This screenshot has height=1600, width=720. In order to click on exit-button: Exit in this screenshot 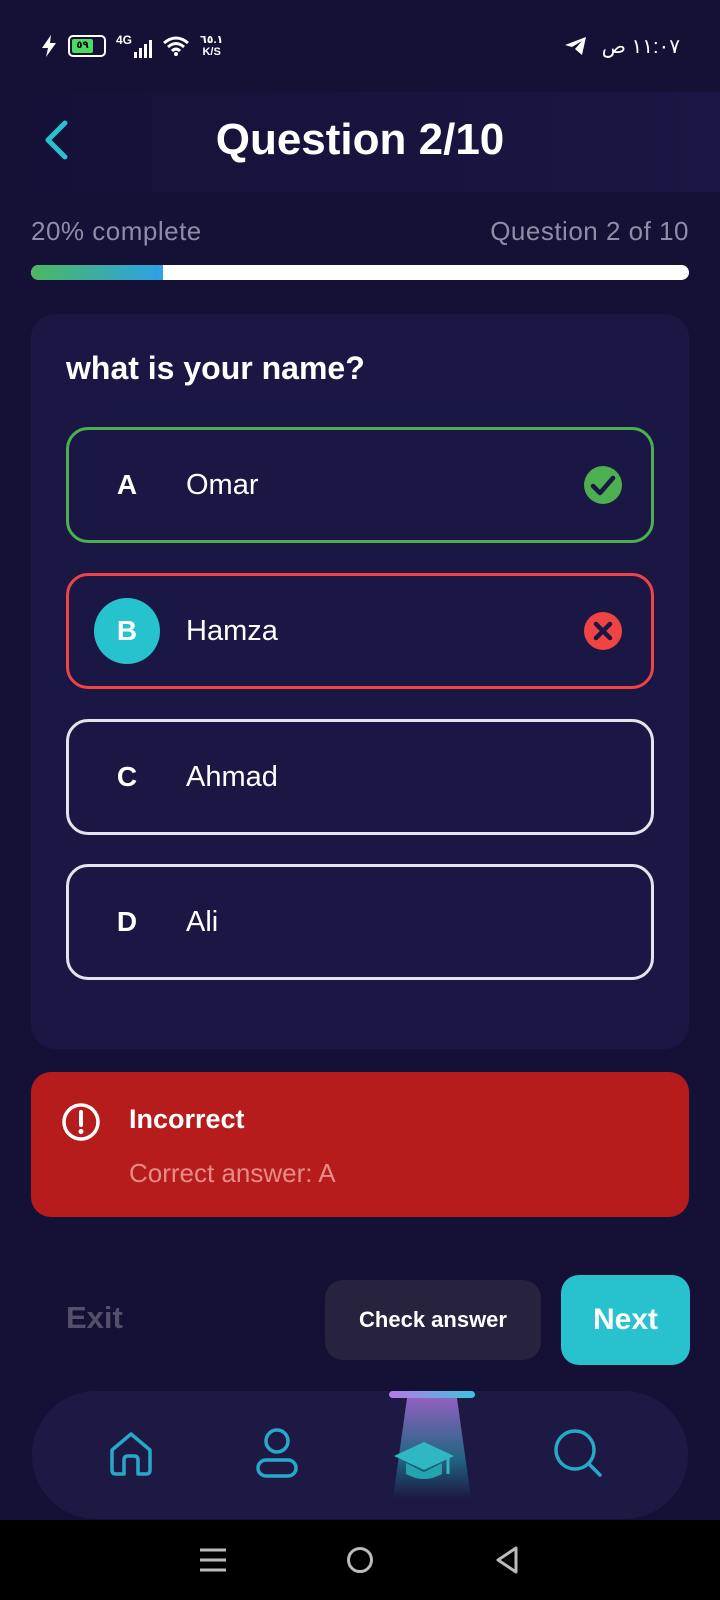, I will do `click(94, 1318)`.